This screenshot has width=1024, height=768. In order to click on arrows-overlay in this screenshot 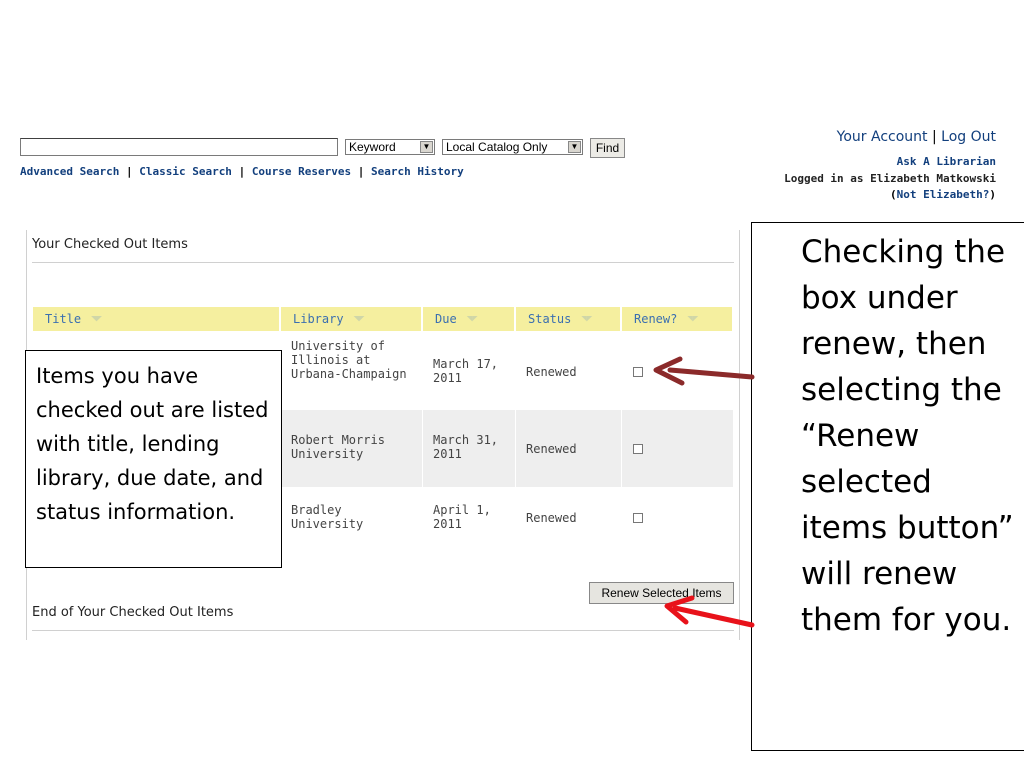, I will do `click(704, 492)`.